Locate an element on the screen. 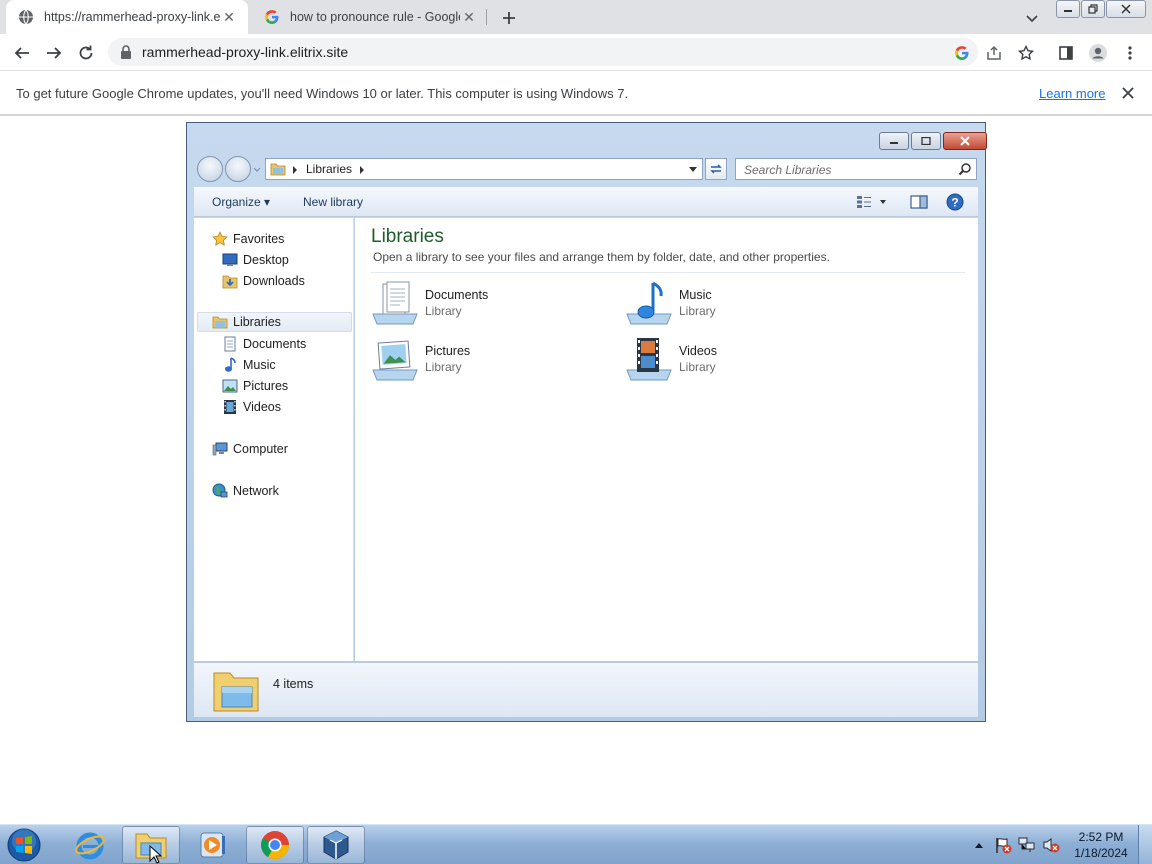  library-videos: Videos Library is located at coordinates (745, 360).